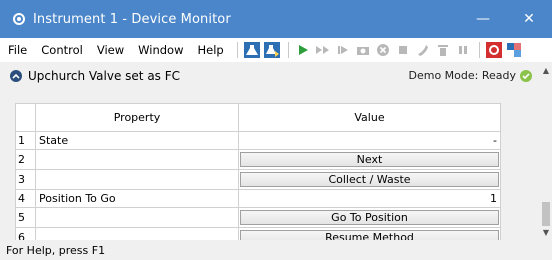 This screenshot has height=260, width=552. What do you see at coordinates (25, 140) in the screenshot?
I see `row-number: 1` at bounding box center [25, 140].